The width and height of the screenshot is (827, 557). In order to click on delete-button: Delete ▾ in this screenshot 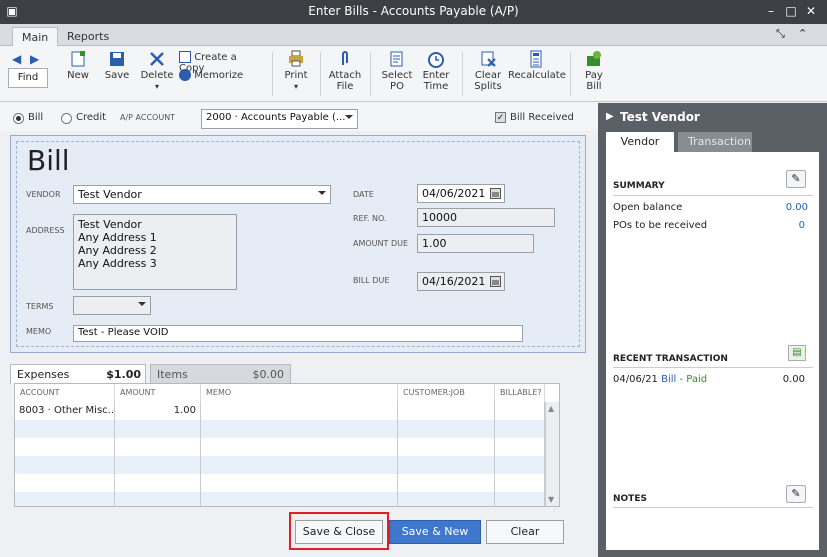, I will do `click(157, 71)`.